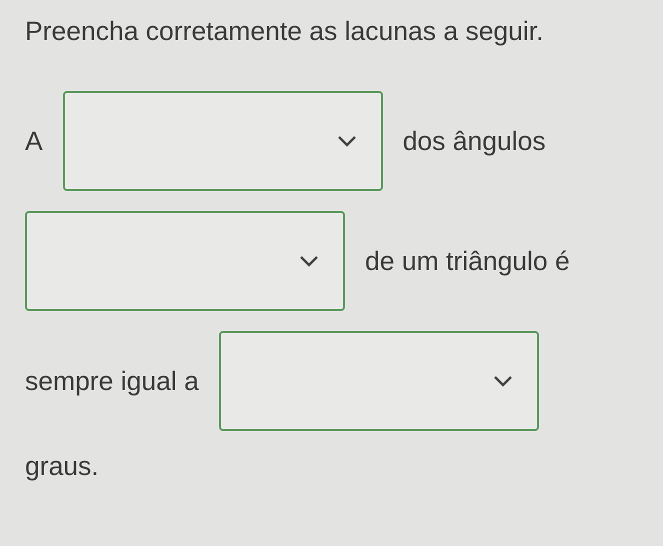  What do you see at coordinates (474, 141) in the screenshot?
I see `sentence-text: dos ângulos` at bounding box center [474, 141].